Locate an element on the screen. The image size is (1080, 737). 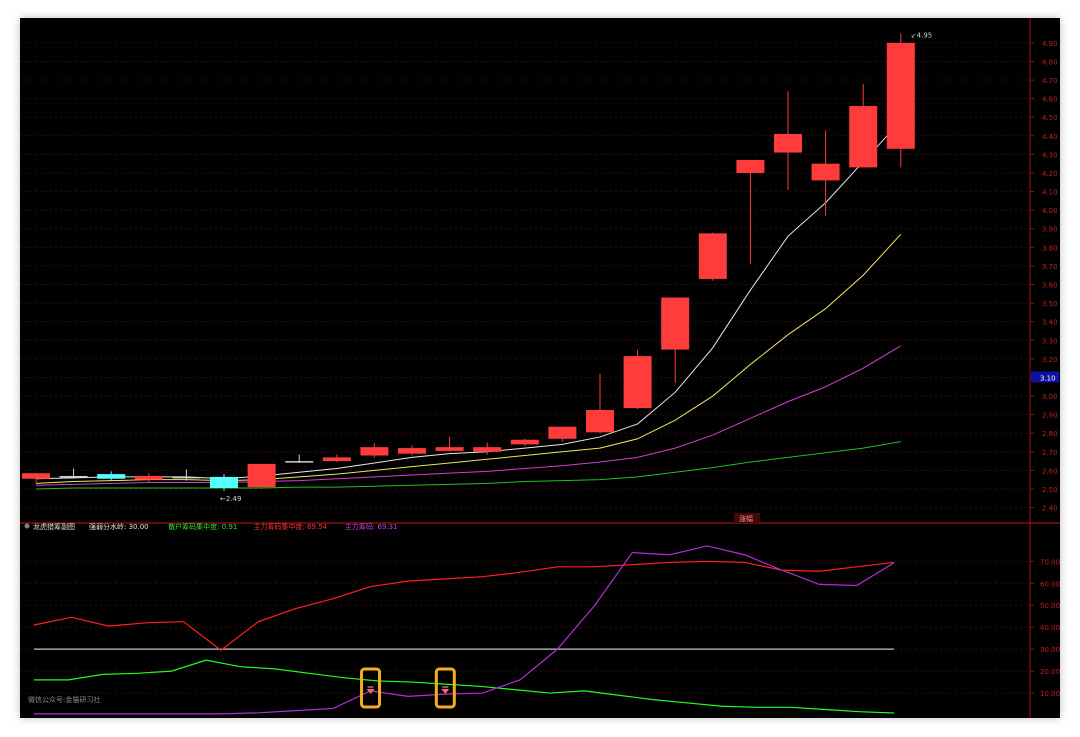
price-tick-label: 4.60 is located at coordinates (1050, 100).